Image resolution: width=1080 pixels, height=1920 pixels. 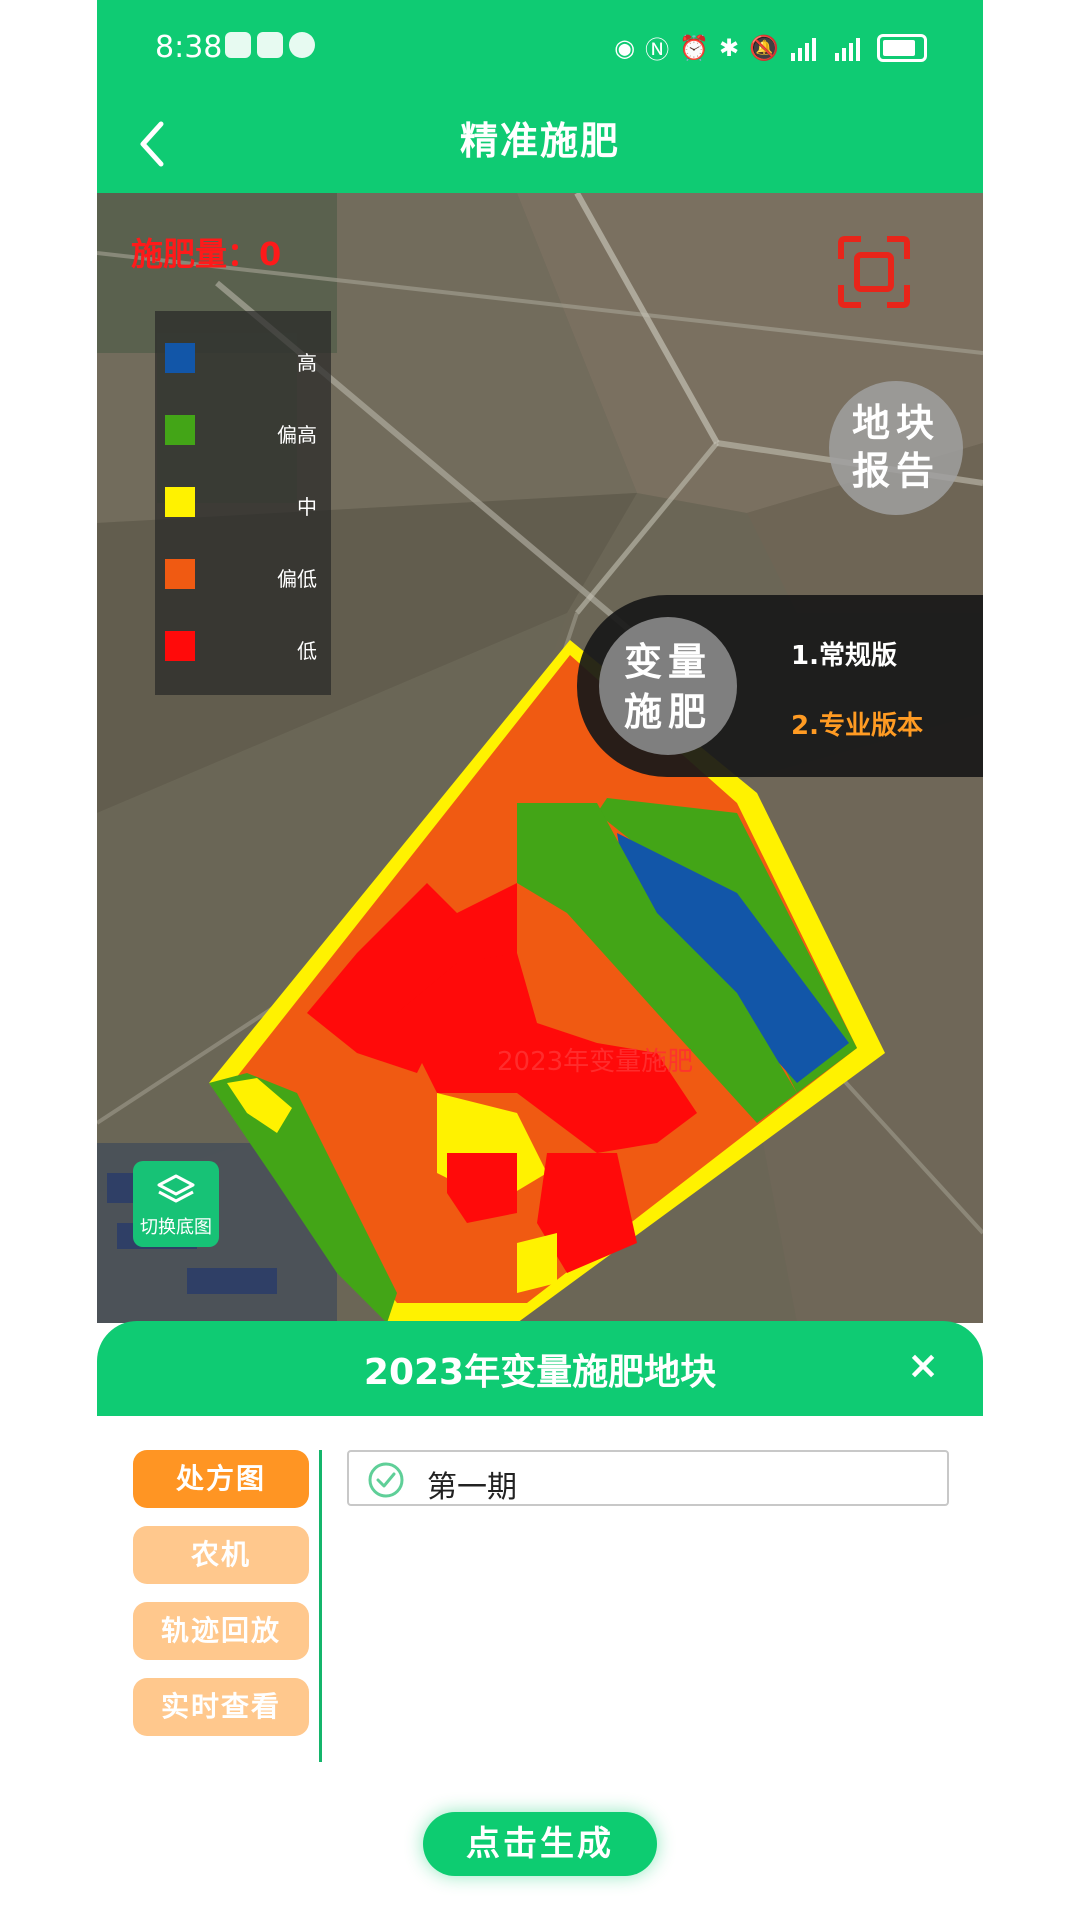 I want to click on variable-fertilization-menu: 变量 施肥 1.常规版 2.专业版本, so click(x=780, y=686).